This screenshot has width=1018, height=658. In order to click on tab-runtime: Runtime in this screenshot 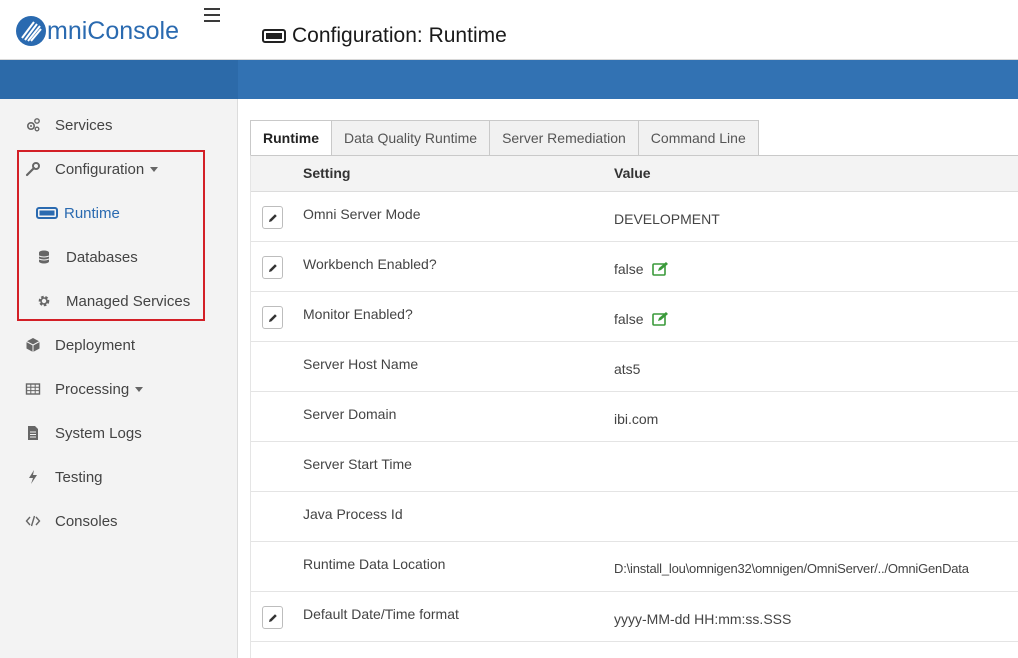, I will do `click(291, 137)`.